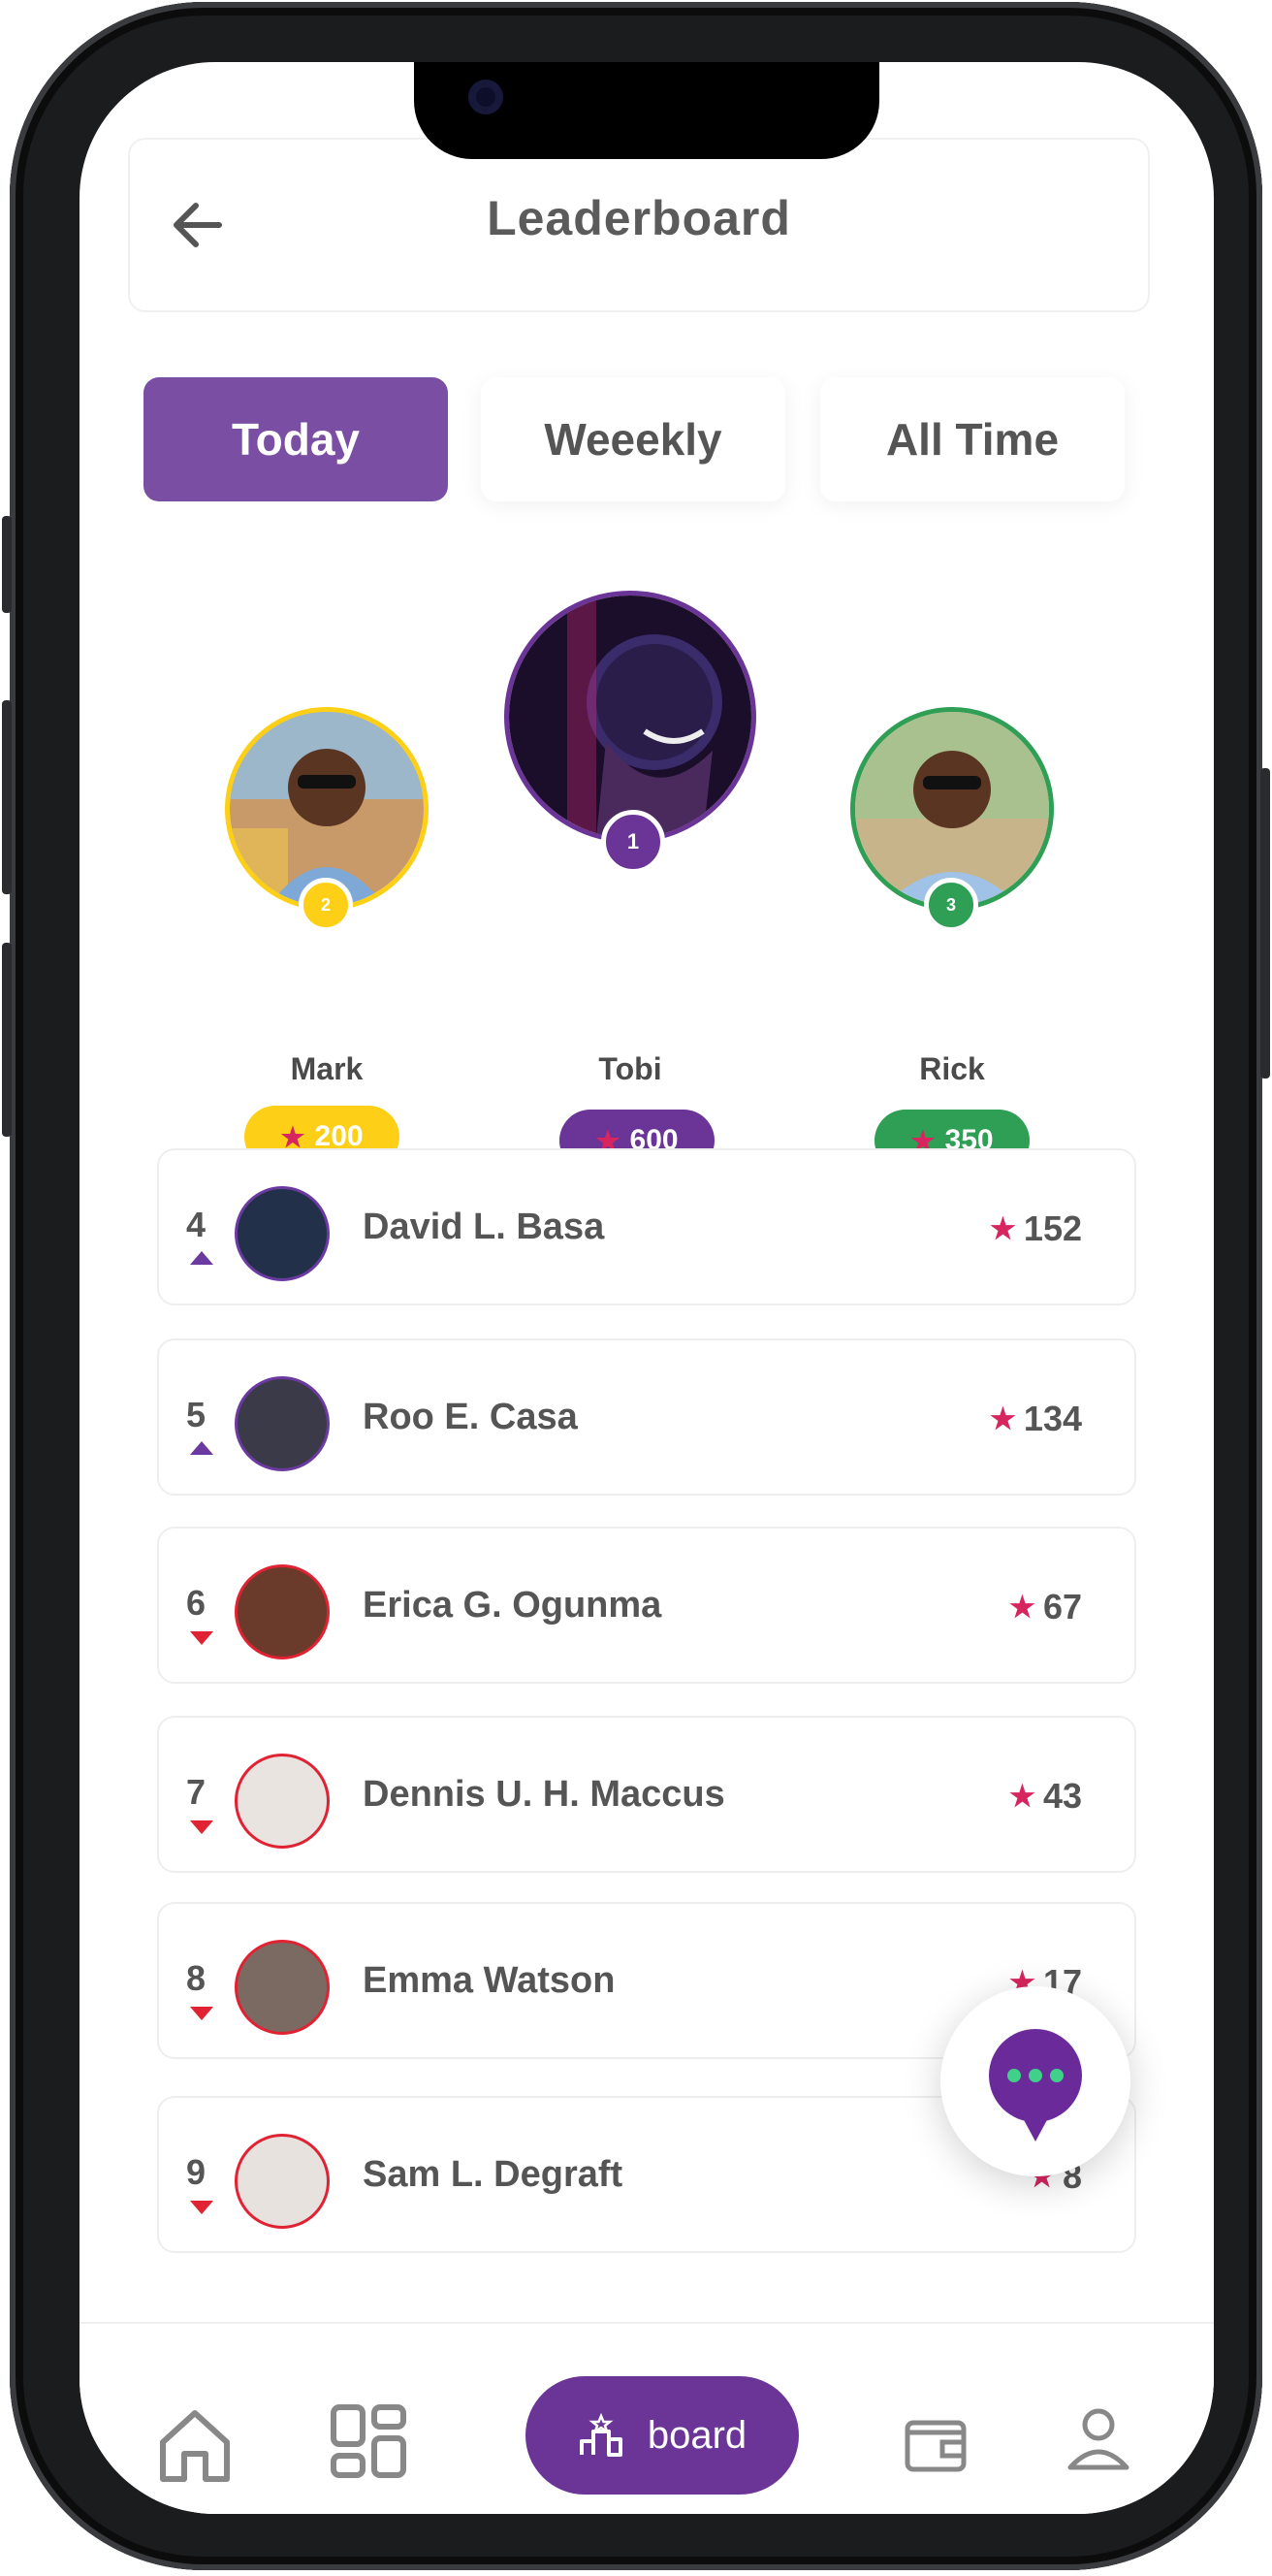  What do you see at coordinates (1036, 1228) in the screenshot?
I see `player-score: ★ 152` at bounding box center [1036, 1228].